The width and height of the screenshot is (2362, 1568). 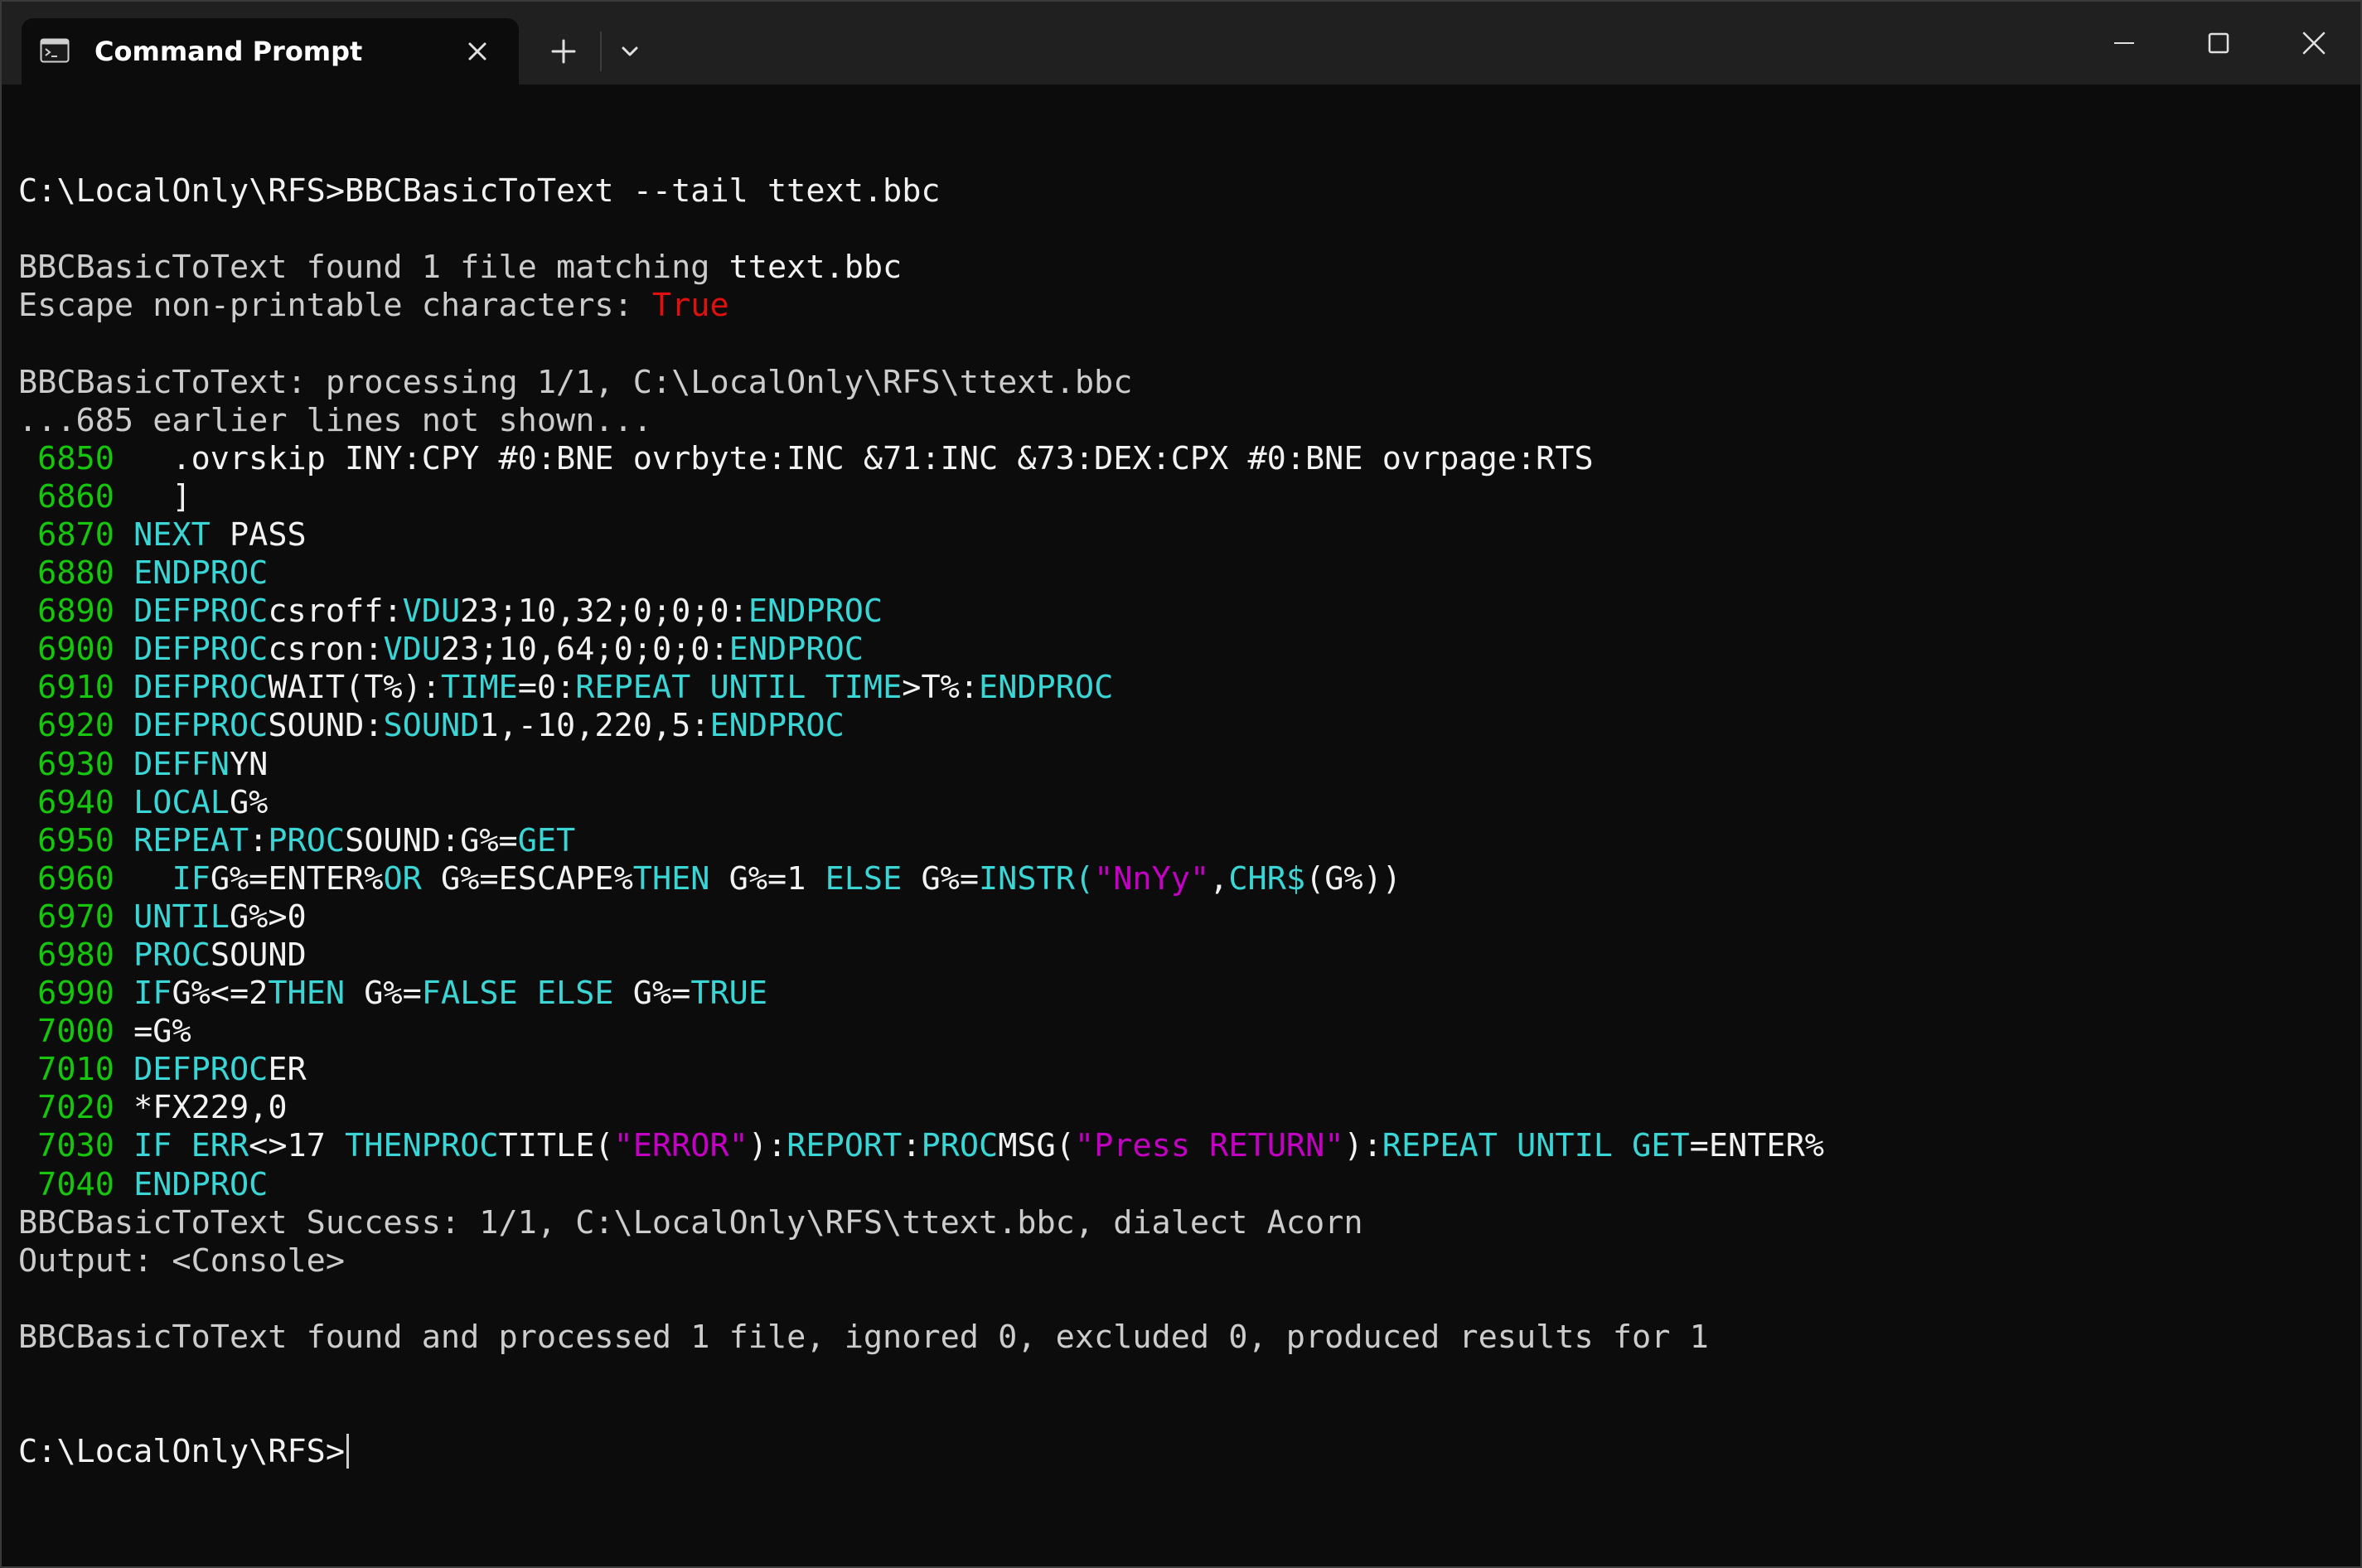 What do you see at coordinates (1267, 878) in the screenshot?
I see `terminal-text: CHR$` at bounding box center [1267, 878].